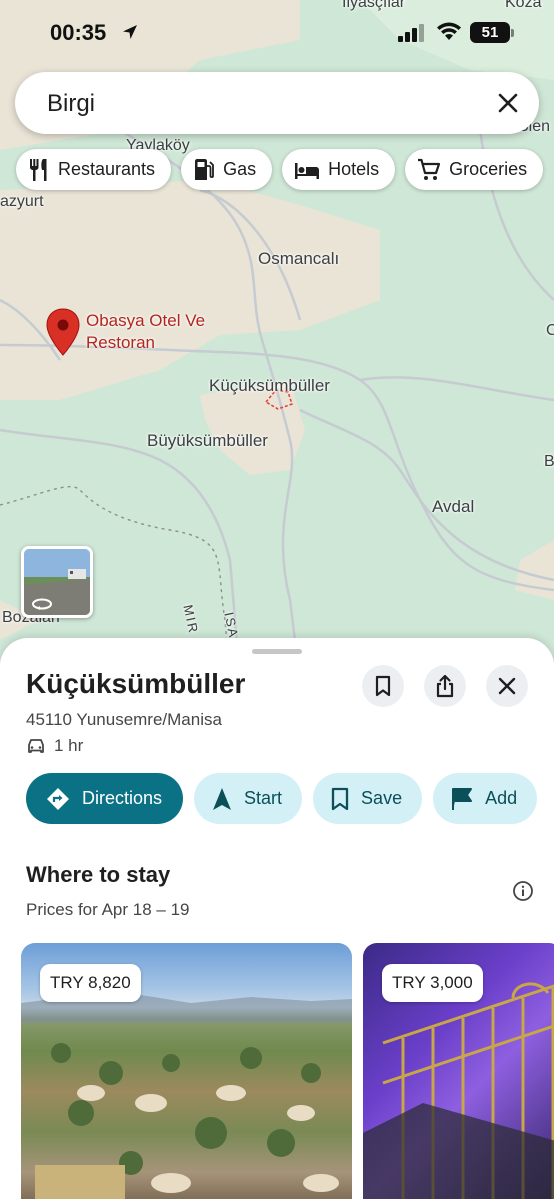 This screenshot has width=554, height=1199. Describe the element at coordinates (124, 719) in the screenshot. I see `place-address: 45110 Yunusemre/Manisa` at that location.